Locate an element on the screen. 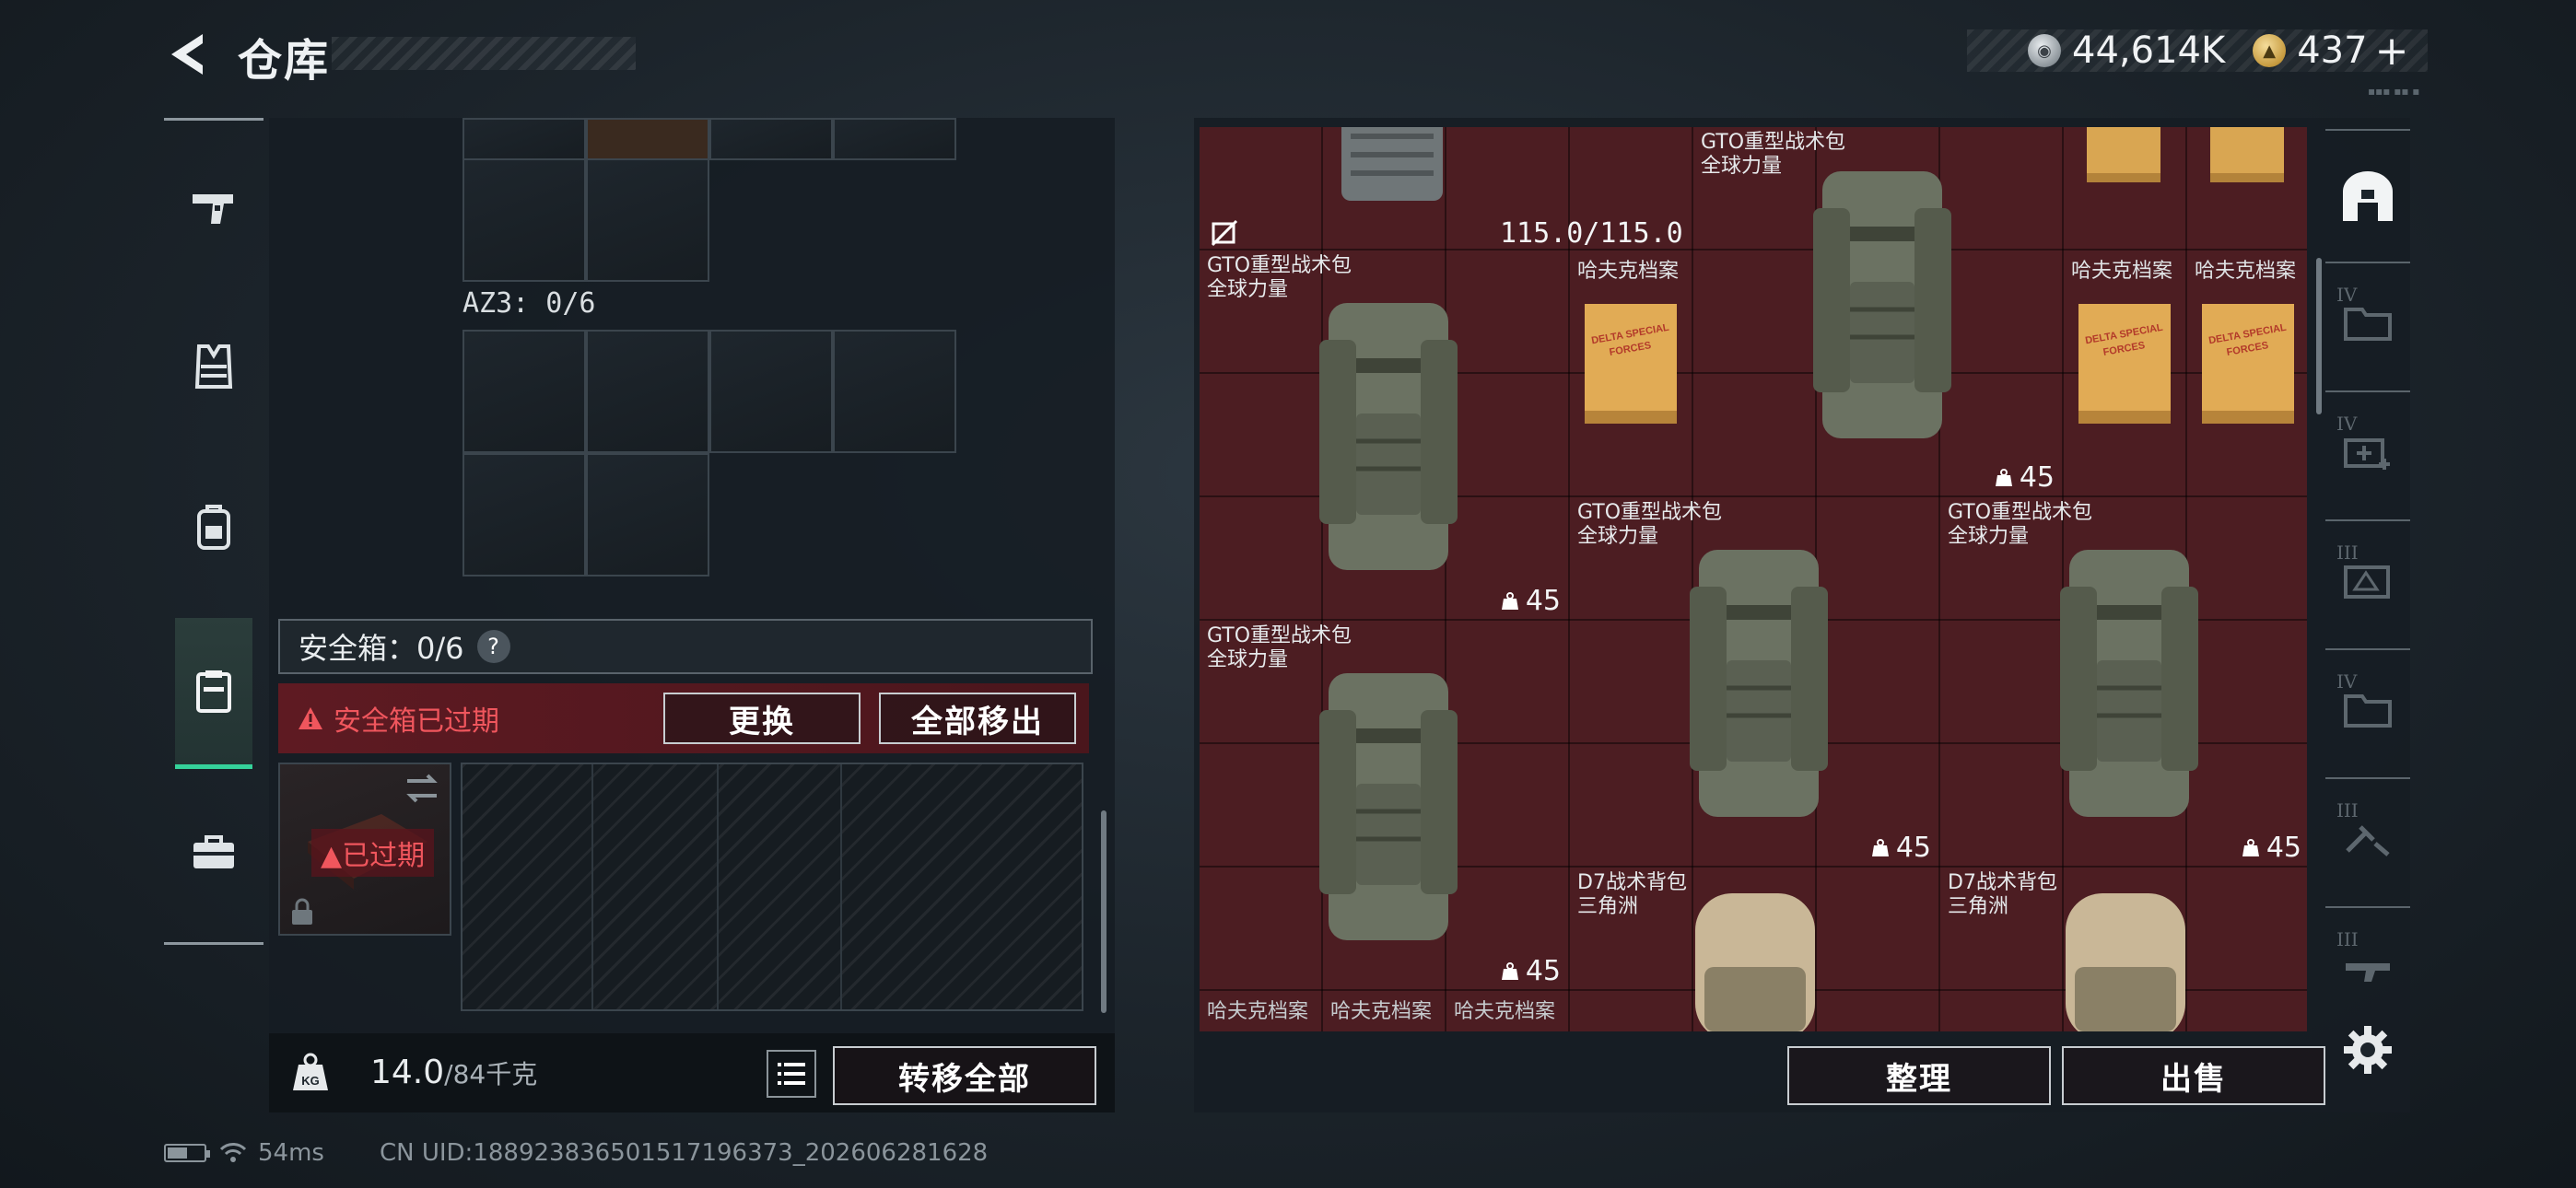 Image resolution: width=2576 pixels, height=1188 pixels. stash-home-button is located at coordinates (2368, 197).